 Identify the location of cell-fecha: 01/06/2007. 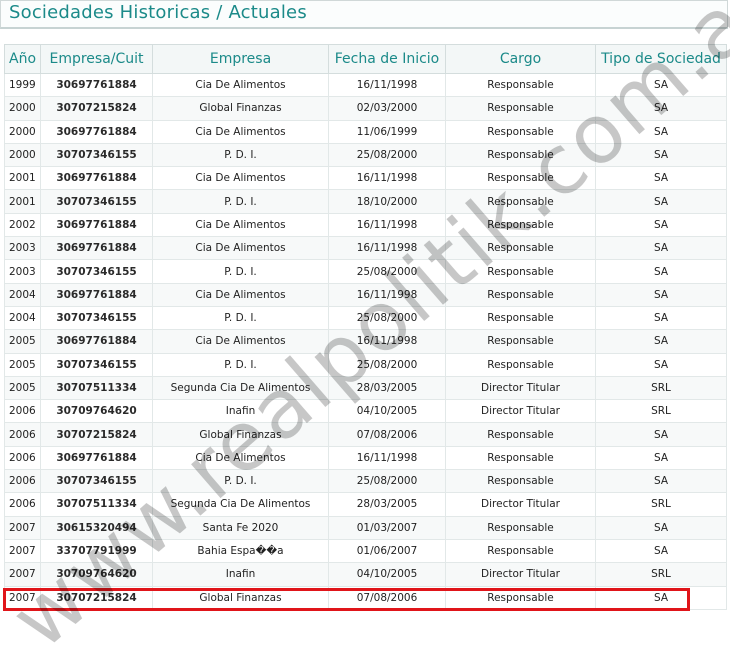
(387, 551).